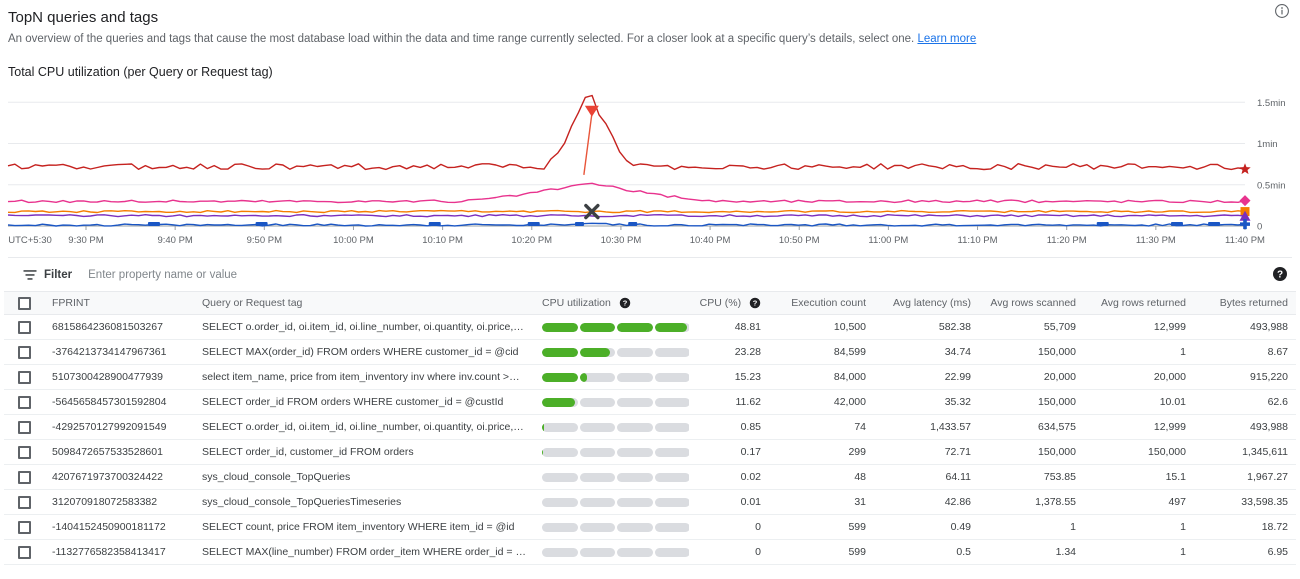 This screenshot has height=579, width=1300. What do you see at coordinates (1271, 185) in the screenshot?
I see `y-axis-tick-label: 0.5min` at bounding box center [1271, 185].